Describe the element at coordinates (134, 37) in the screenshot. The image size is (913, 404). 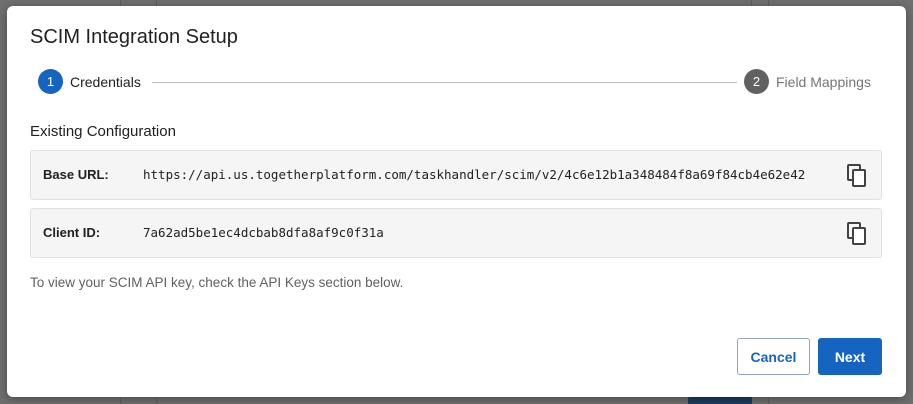
I see `dialog-title: SCIM Integration Setup` at that location.